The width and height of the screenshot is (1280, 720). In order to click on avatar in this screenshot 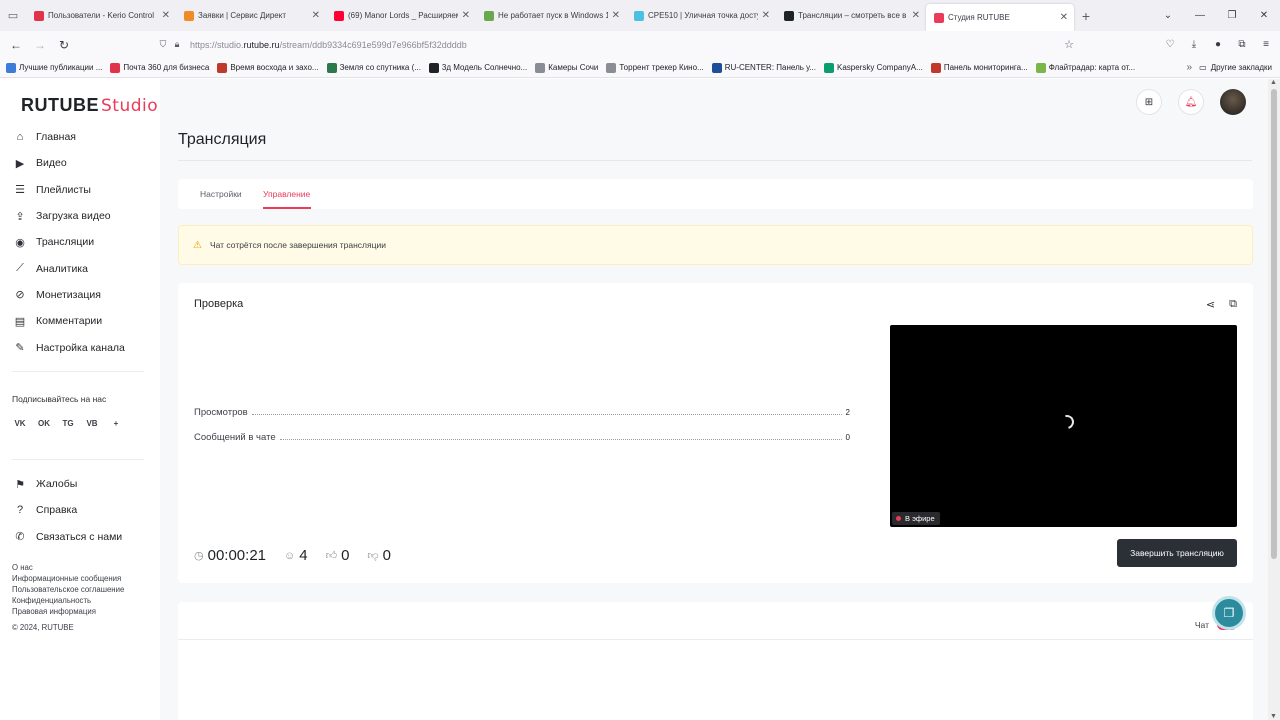, I will do `click(1233, 102)`.